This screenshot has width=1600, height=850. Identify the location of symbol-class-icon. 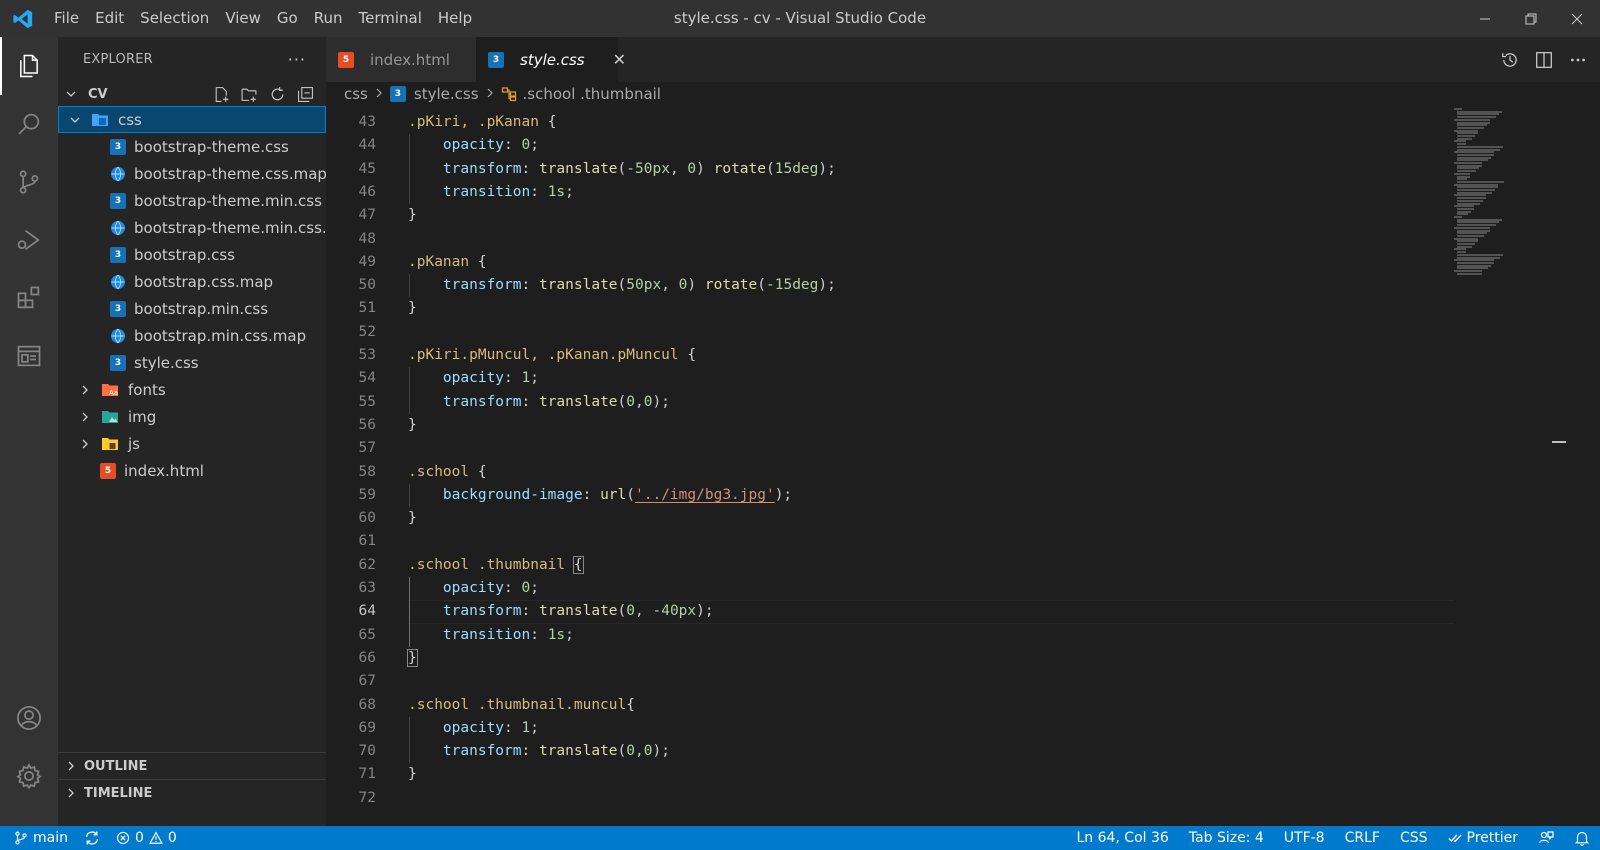
(509, 94).